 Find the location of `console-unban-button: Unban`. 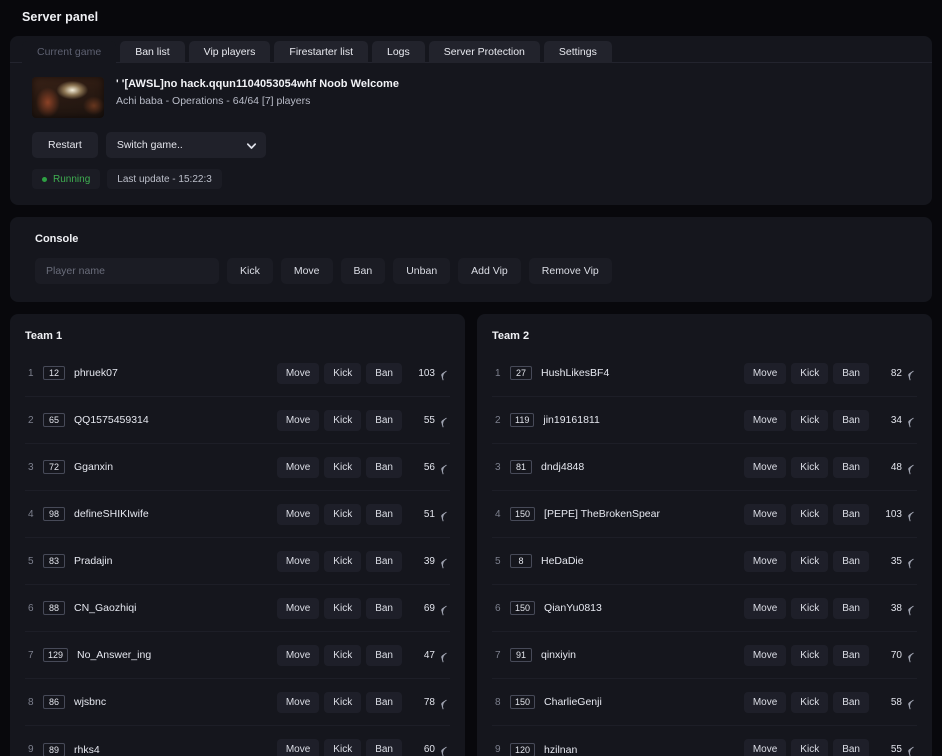

console-unban-button: Unban is located at coordinates (422, 271).